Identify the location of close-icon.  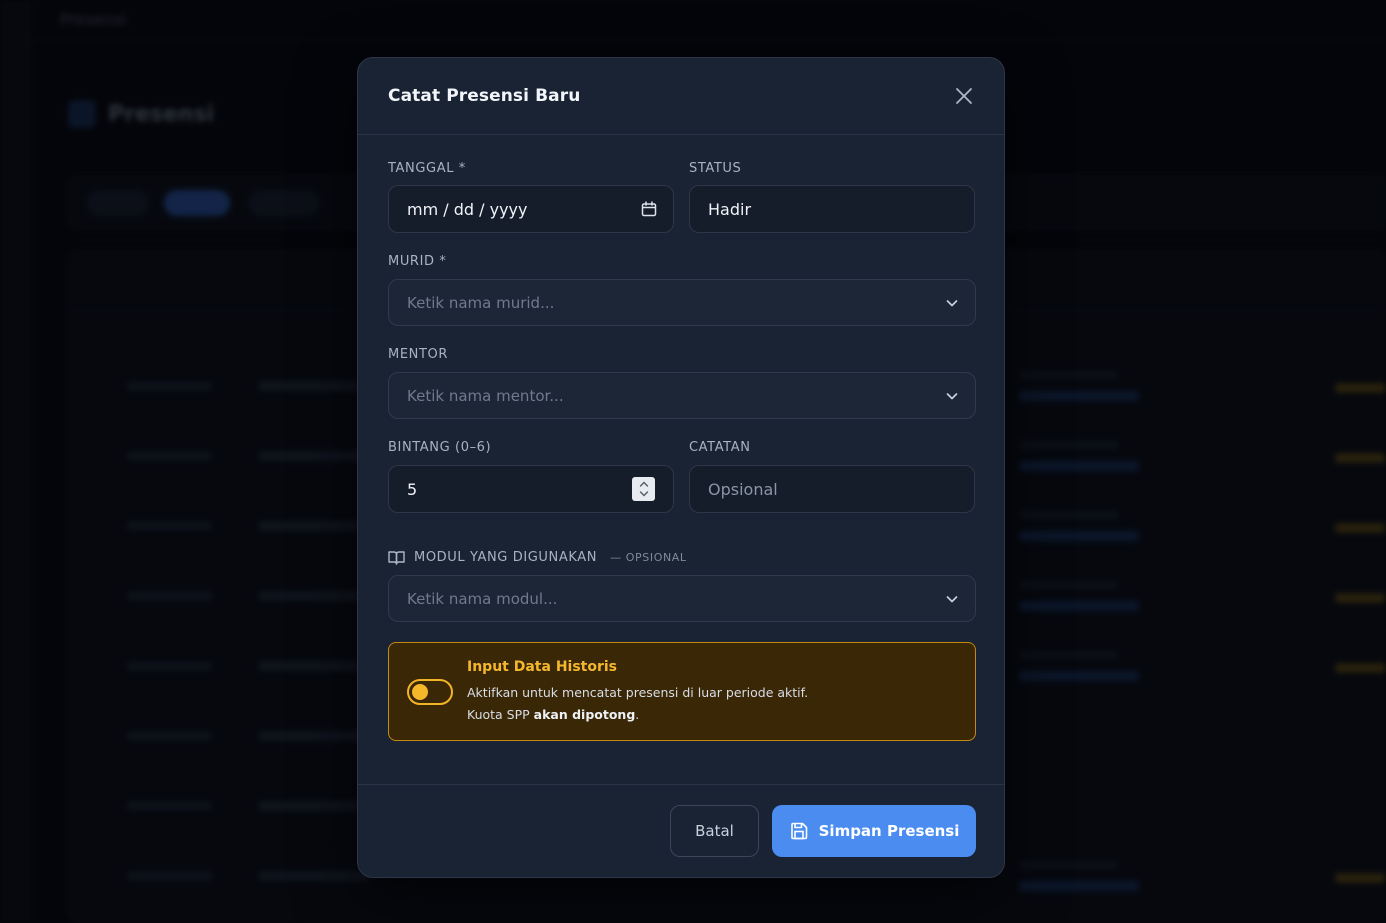
(964, 96).